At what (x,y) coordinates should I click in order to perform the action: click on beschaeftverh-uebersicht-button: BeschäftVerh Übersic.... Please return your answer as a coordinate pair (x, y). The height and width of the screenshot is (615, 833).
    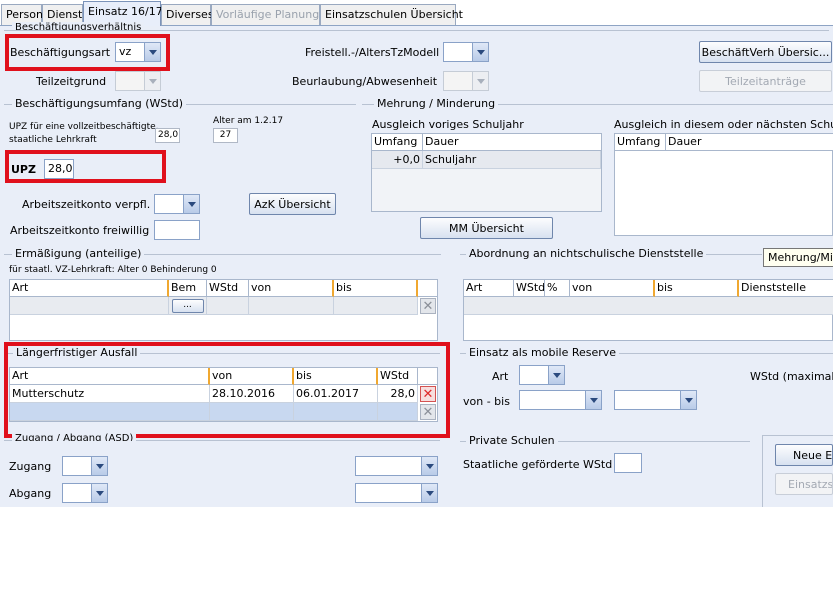
    Looking at the image, I should click on (765, 52).